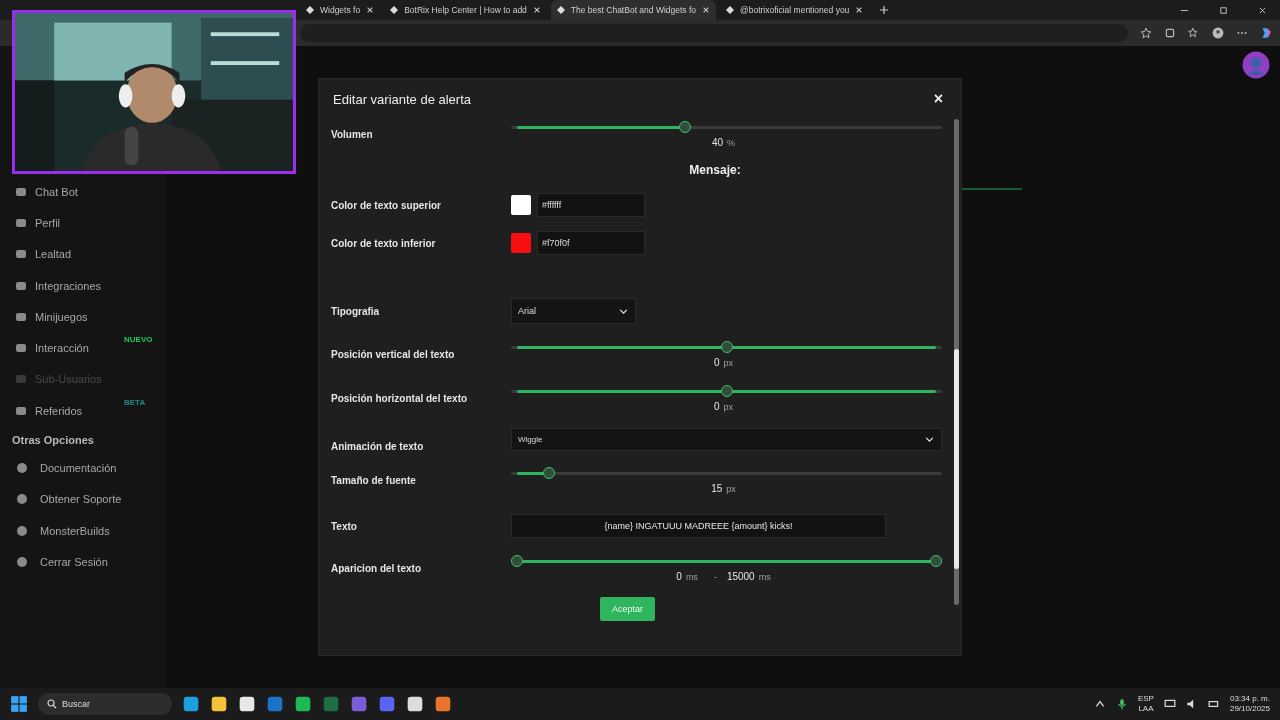 The height and width of the screenshot is (720, 1280). I want to click on avatar-icon, so click(1256, 65).